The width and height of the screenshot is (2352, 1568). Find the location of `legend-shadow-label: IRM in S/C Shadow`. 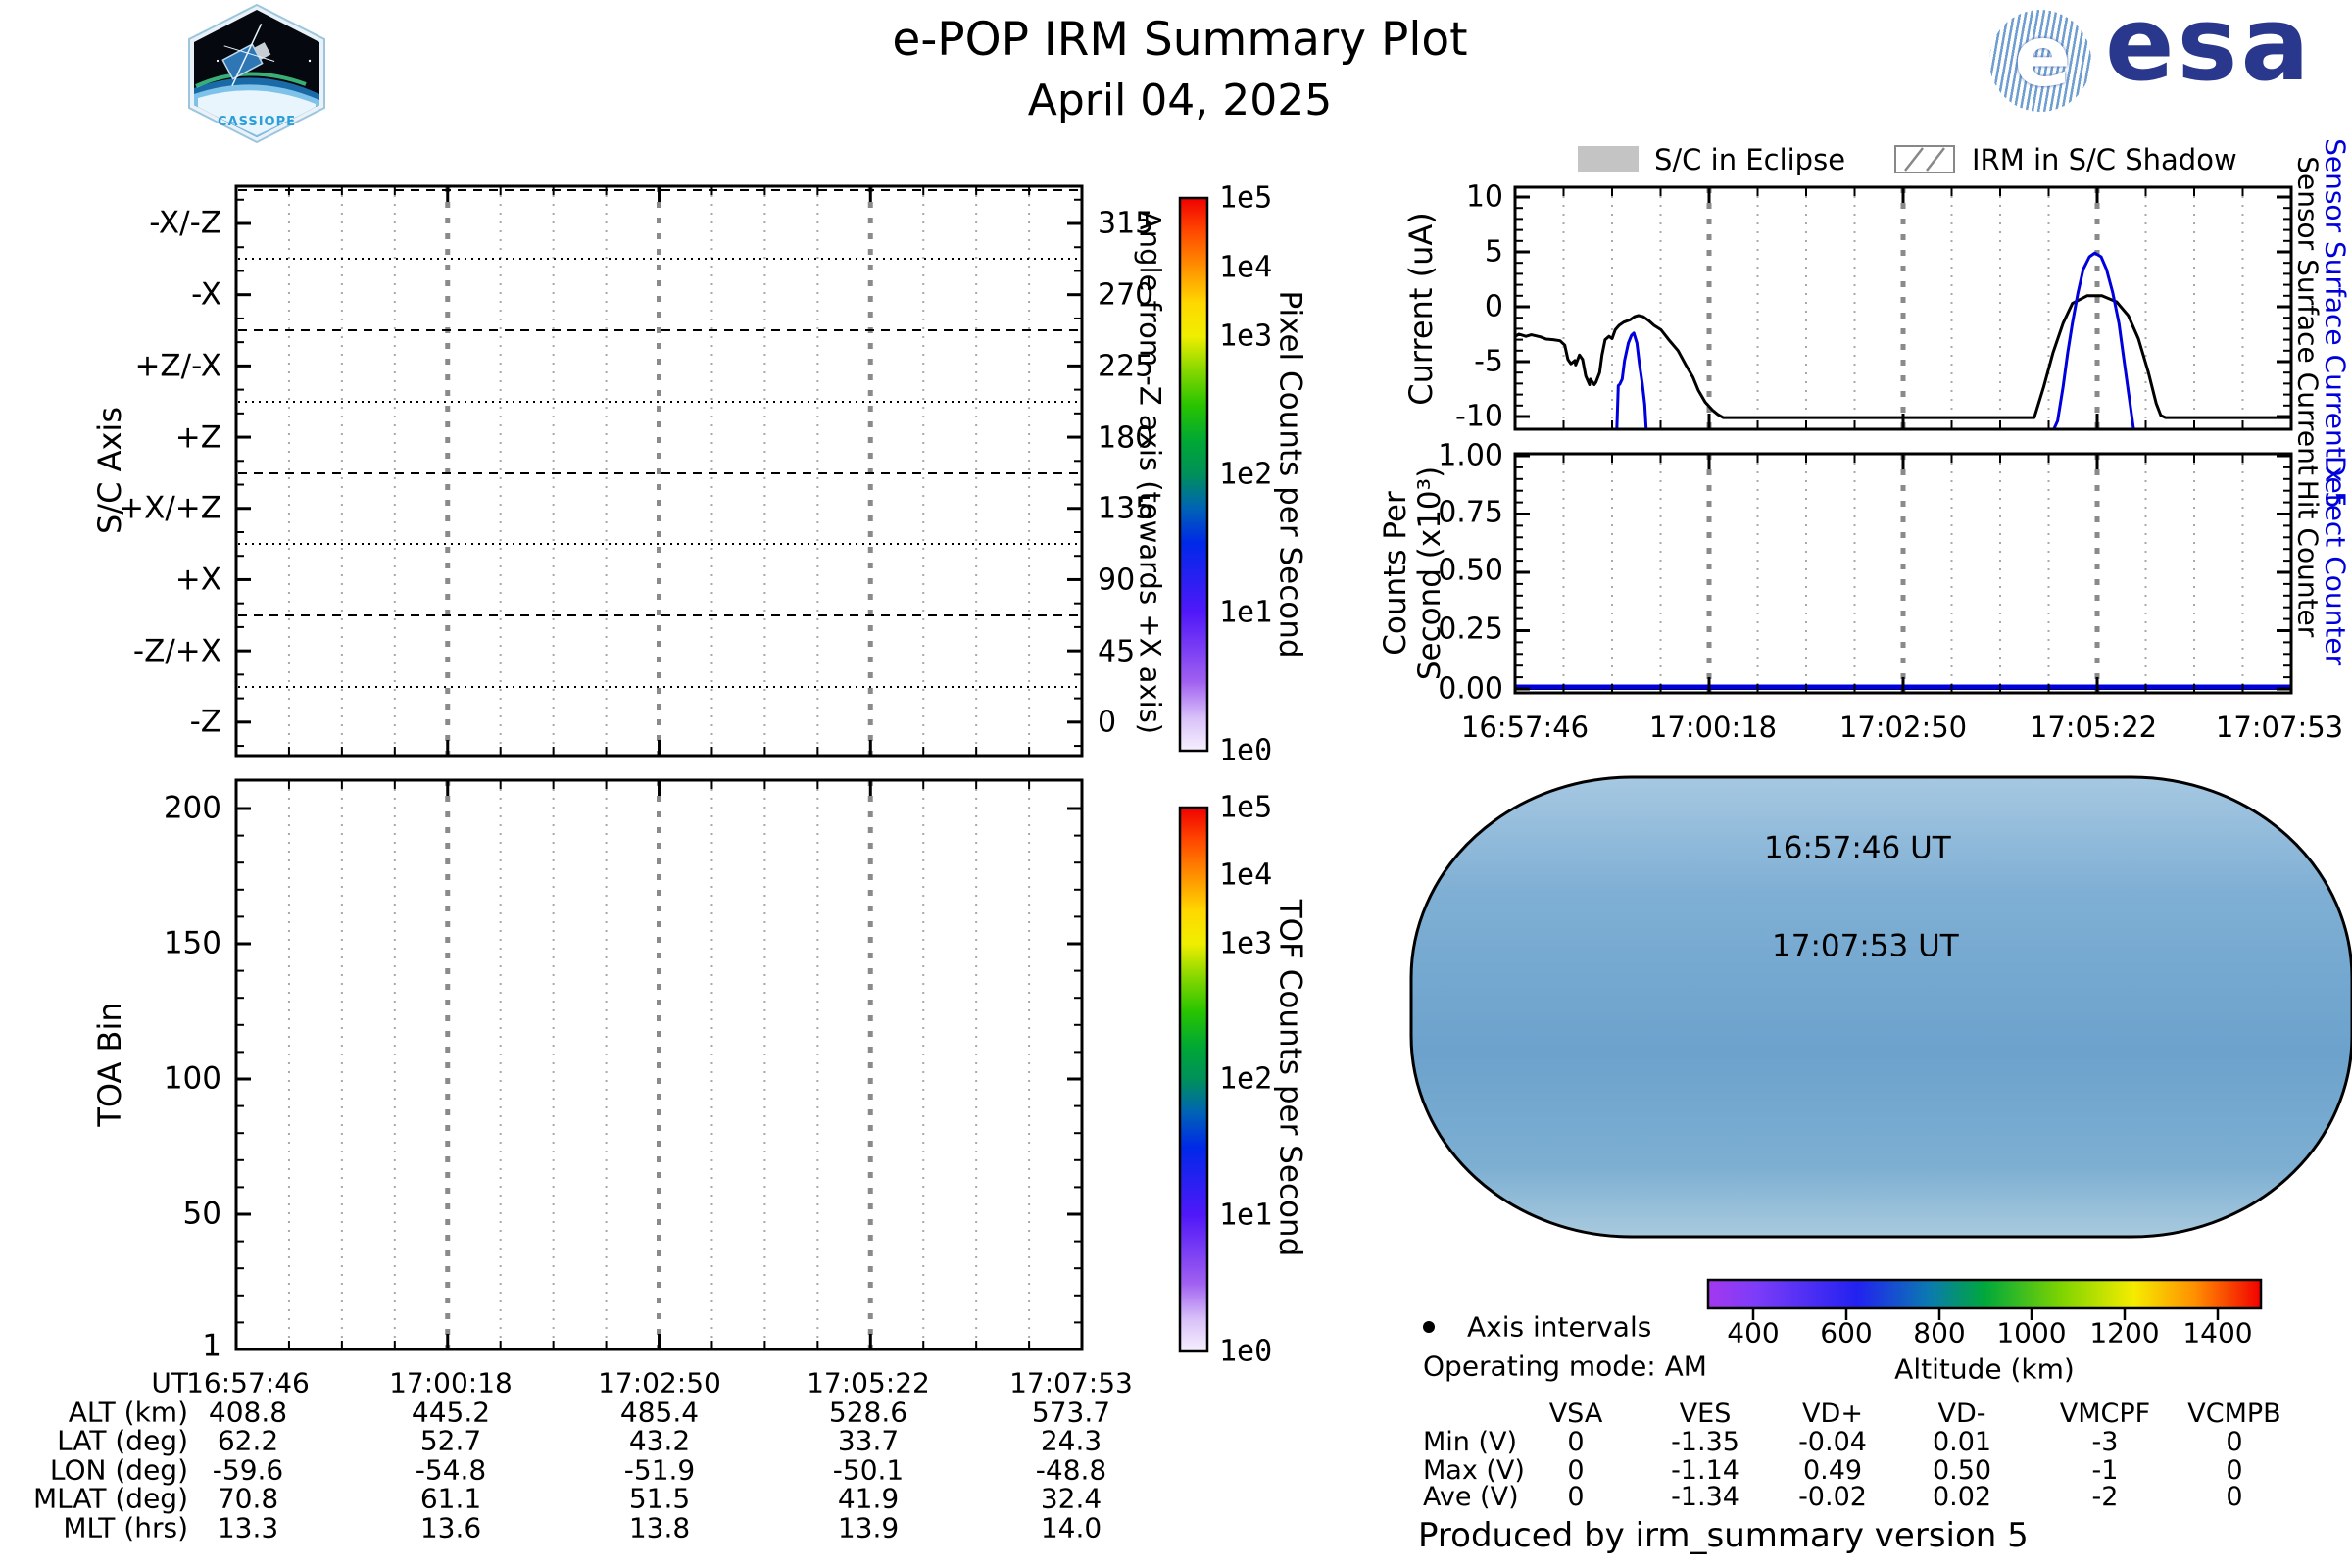

legend-shadow-label: IRM in S/C Shadow is located at coordinates (2104, 159).